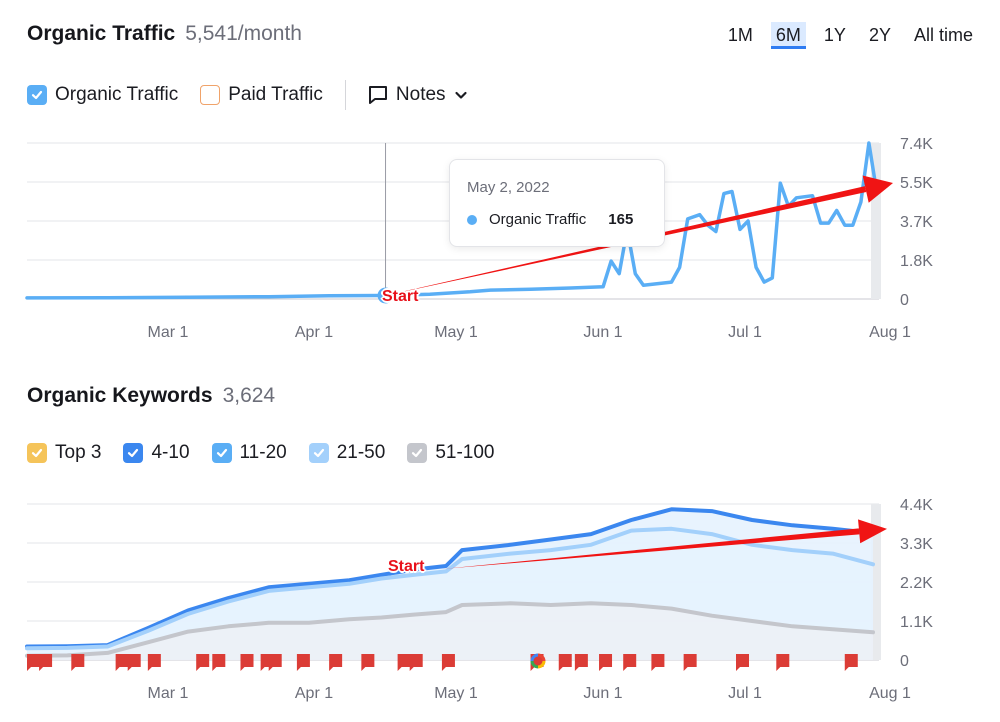 Image resolution: width=1000 pixels, height=722 pixels. I want to click on x-tick-label: May 1, so click(456, 693).